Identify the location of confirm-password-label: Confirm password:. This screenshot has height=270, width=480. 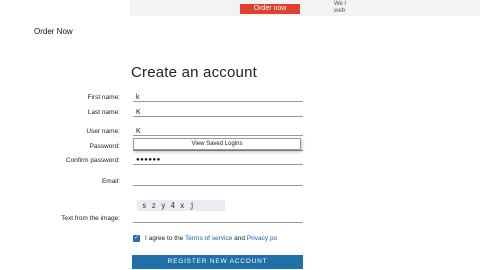
(92, 160).